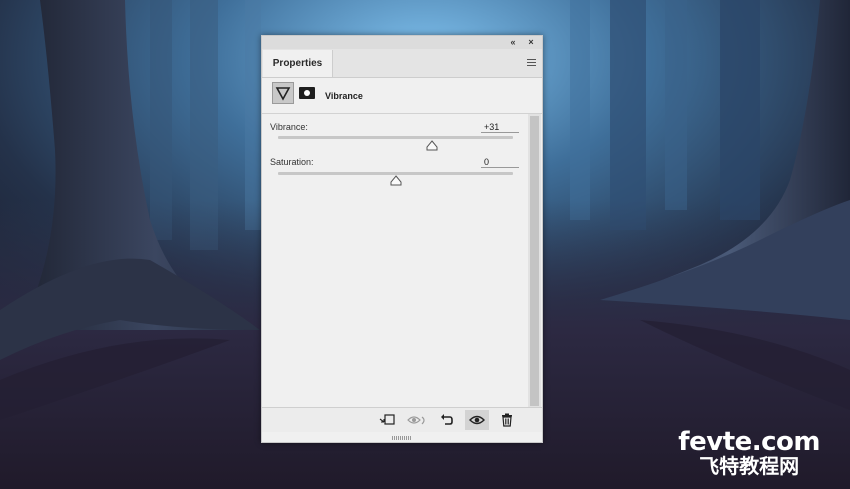  I want to click on saturation-label: Saturation:, so click(292, 162).